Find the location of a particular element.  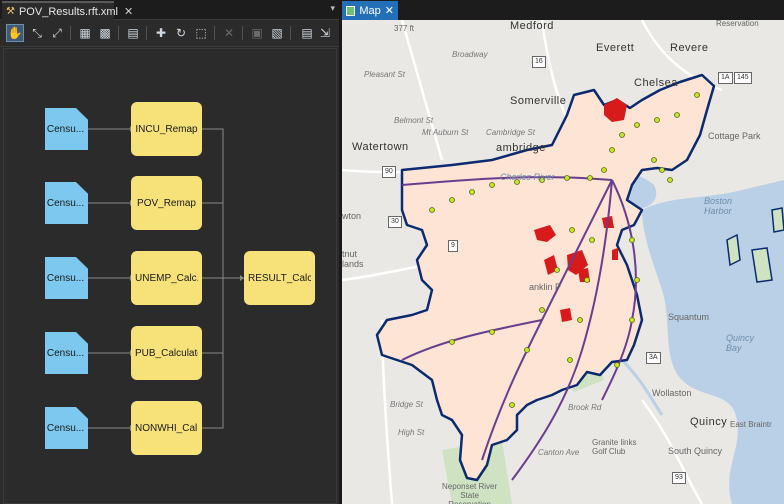

route-shield-93: 93 is located at coordinates (679, 478).